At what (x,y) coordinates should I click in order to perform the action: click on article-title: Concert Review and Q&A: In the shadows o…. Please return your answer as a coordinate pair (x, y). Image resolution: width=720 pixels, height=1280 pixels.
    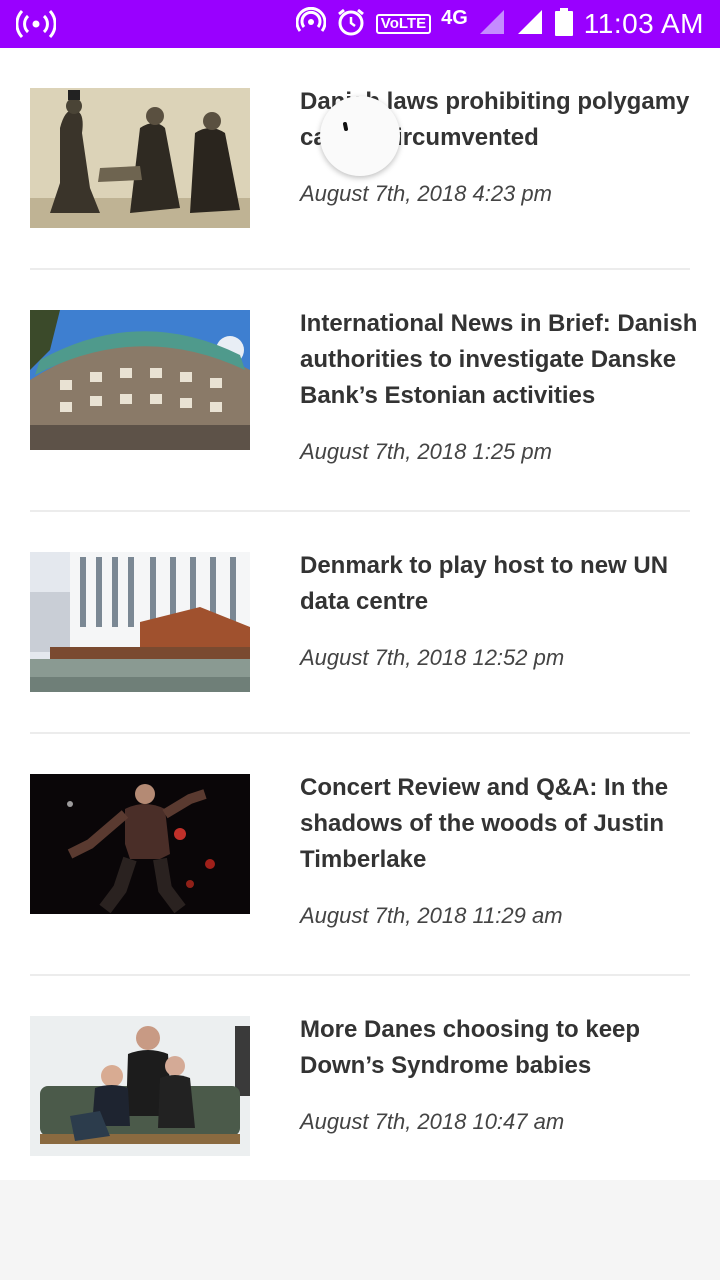
    Looking at the image, I should click on (500, 824).